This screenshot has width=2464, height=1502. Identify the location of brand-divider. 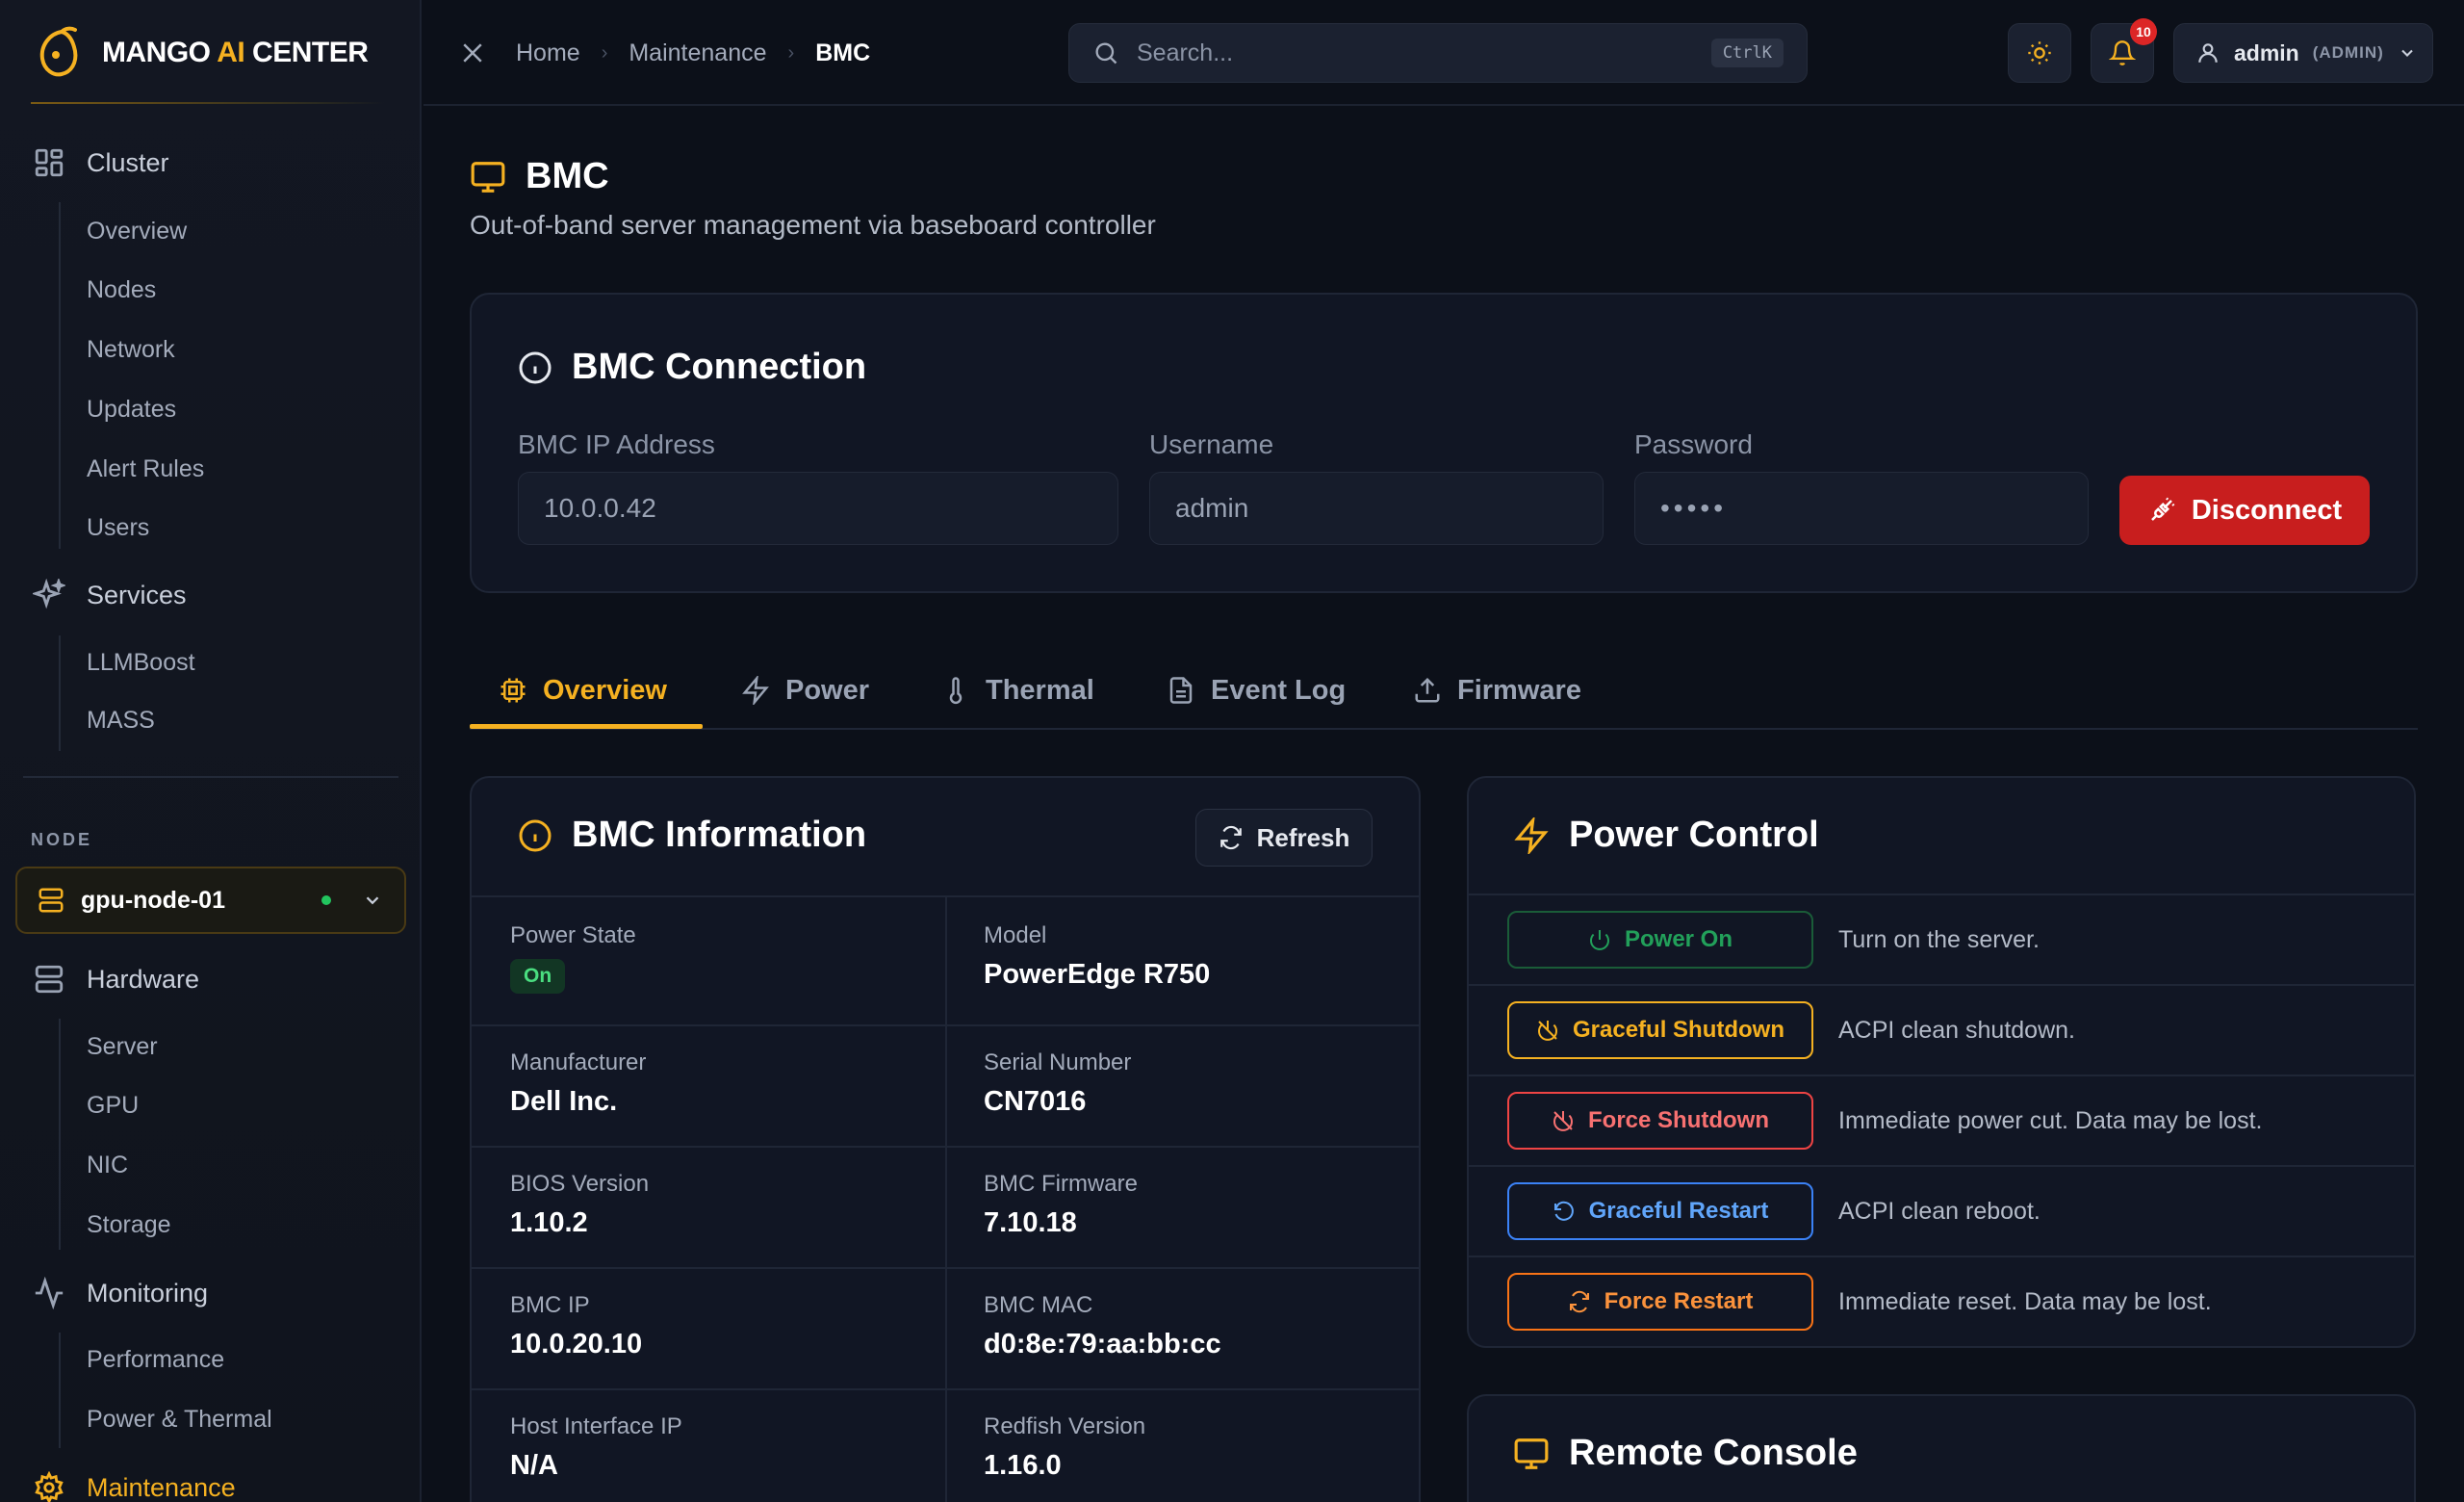
(208, 103).